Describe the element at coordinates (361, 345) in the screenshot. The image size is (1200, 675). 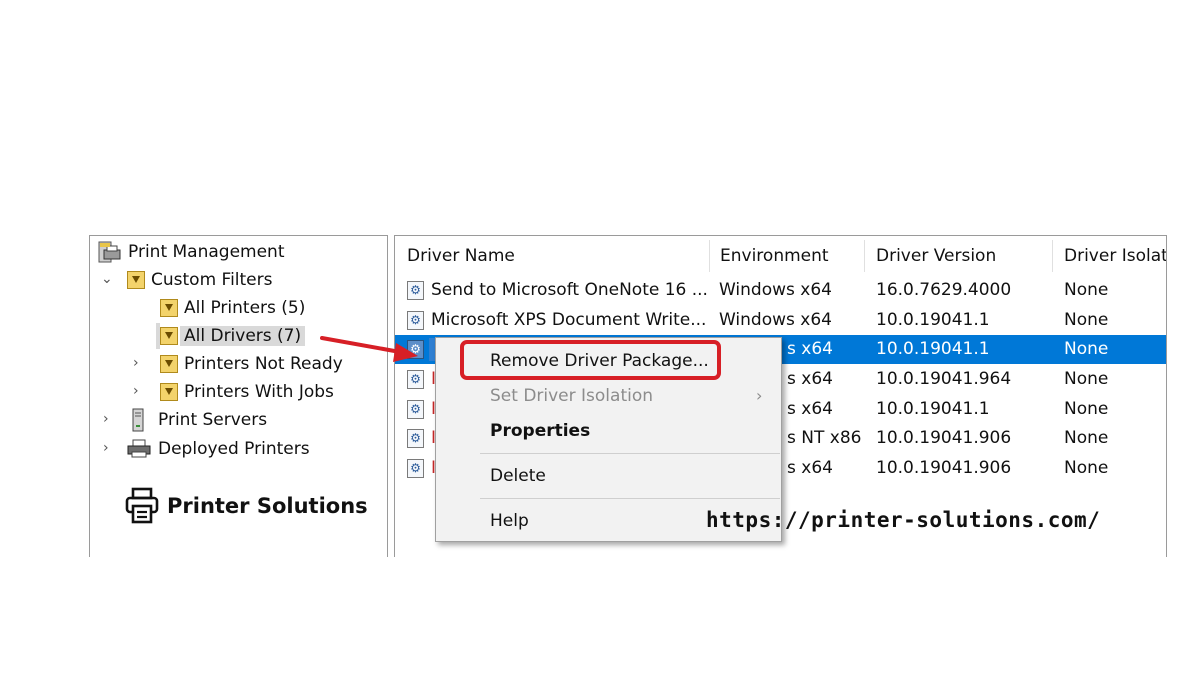
I see `arrow-shaft` at that location.